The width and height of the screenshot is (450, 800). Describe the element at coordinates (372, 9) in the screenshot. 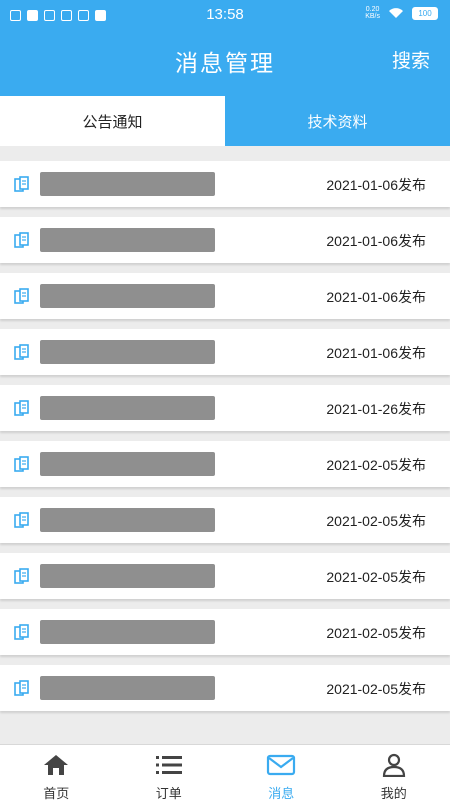

I see `speed-value: 0.20` at that location.